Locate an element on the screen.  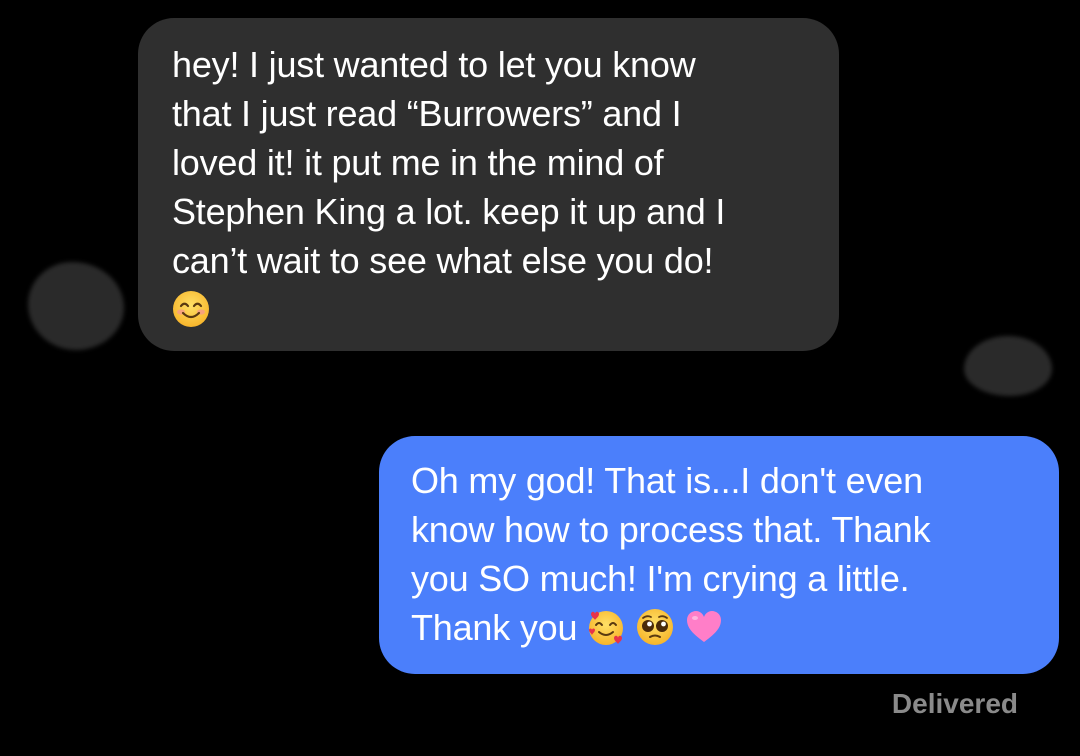
delivery-status: Delivered is located at coordinates (954, 703).